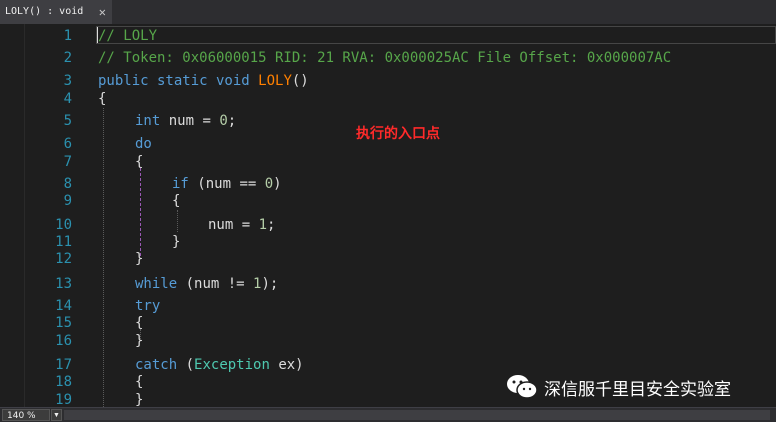 The height and width of the screenshot is (422, 776). Describe the element at coordinates (63, 225) in the screenshot. I see `line-number: 10` at that location.